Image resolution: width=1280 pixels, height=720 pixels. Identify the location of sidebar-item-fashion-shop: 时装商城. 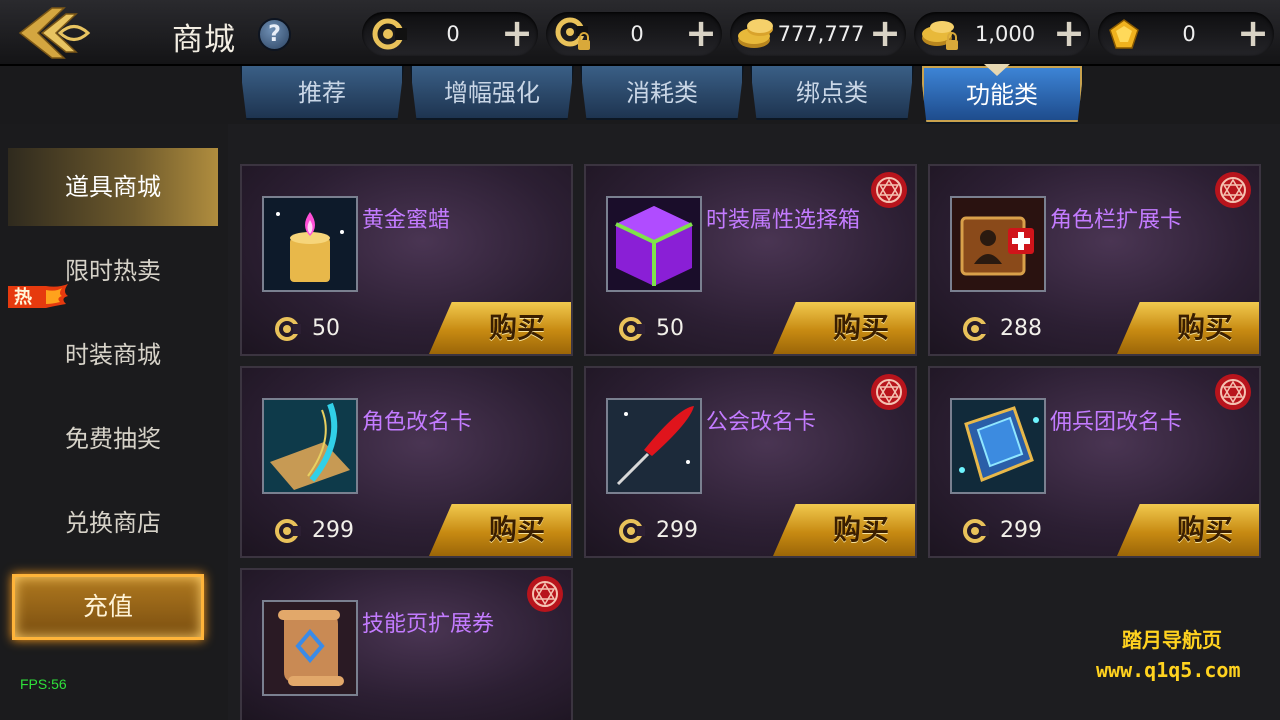
(113, 355).